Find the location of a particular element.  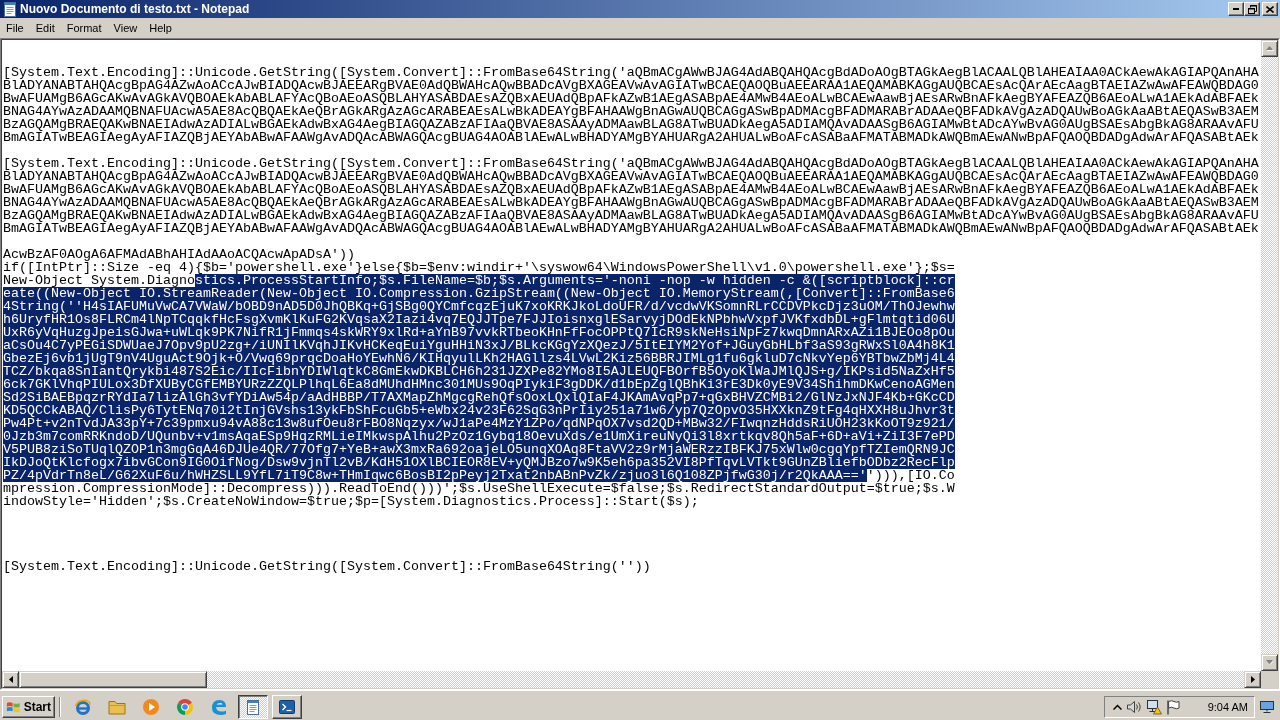

up-arrow-icon is located at coordinates (1269, 48).